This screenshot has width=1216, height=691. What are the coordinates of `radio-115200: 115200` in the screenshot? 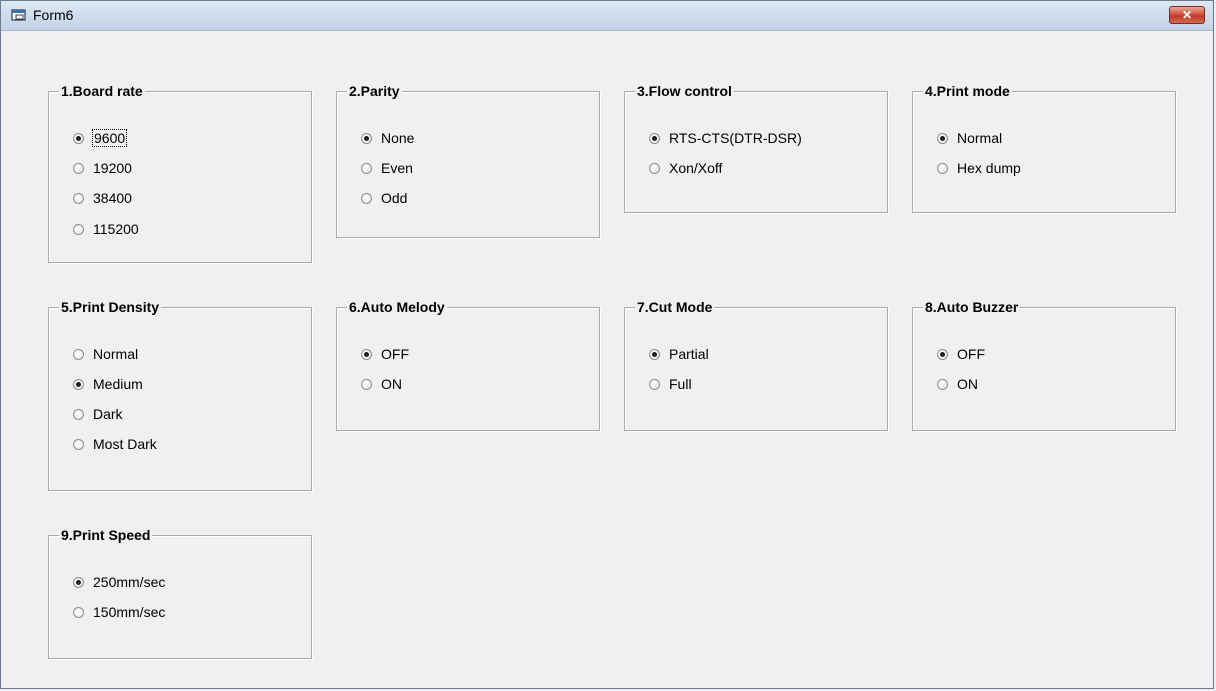 It's located at (106, 229).